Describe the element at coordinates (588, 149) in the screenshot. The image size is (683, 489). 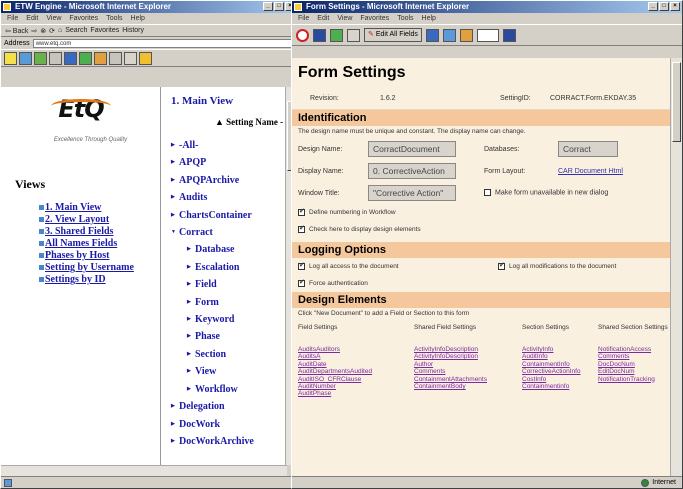
I see `databases-field: Corract` at that location.